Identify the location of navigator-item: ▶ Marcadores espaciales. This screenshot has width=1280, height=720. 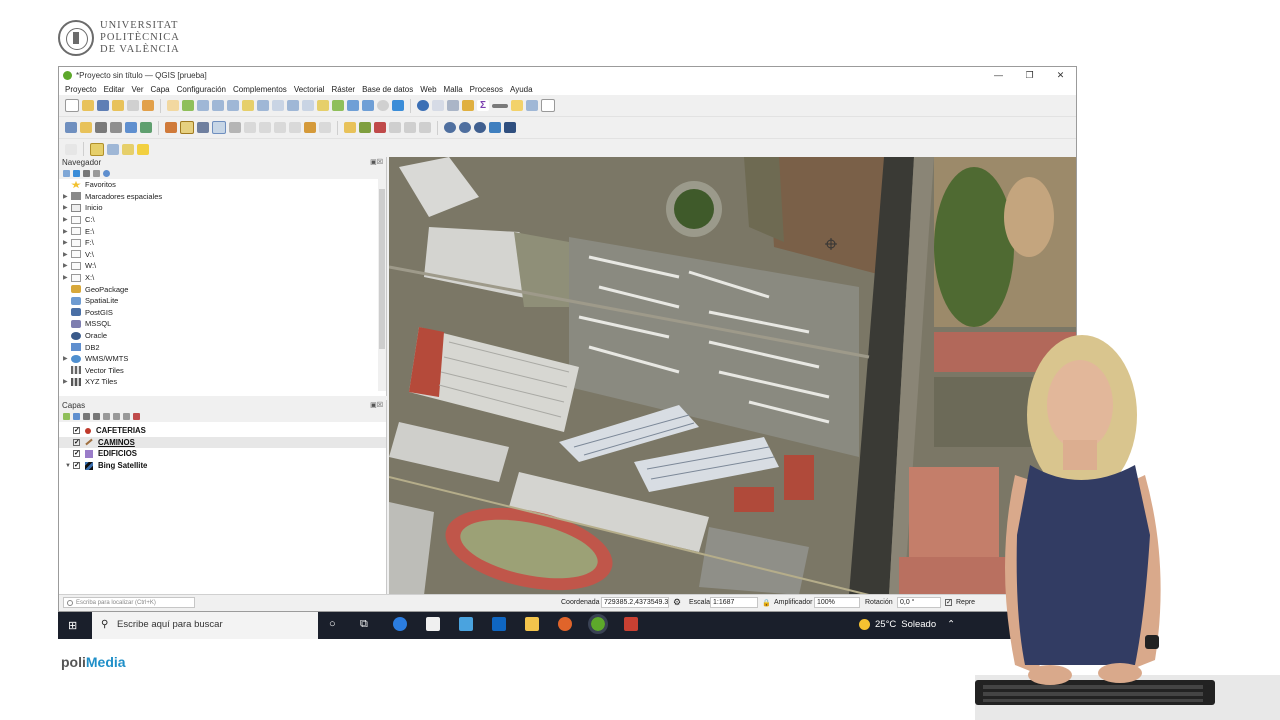
(222, 197).